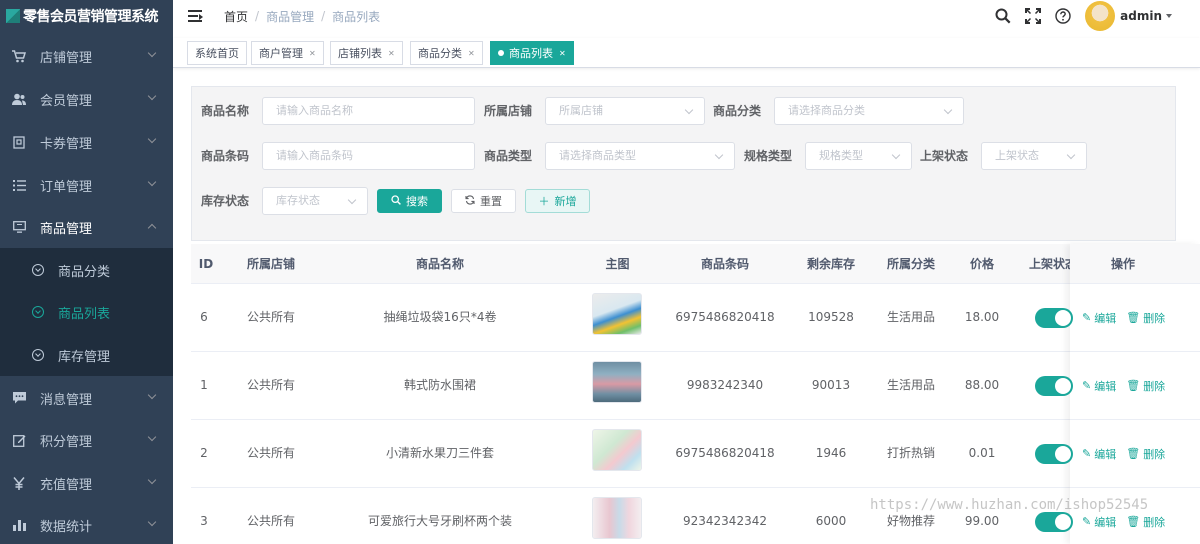 The width and height of the screenshot is (1200, 544). I want to click on operations-cell: ✎ 编辑 🗑 删除, so click(1117, 318).